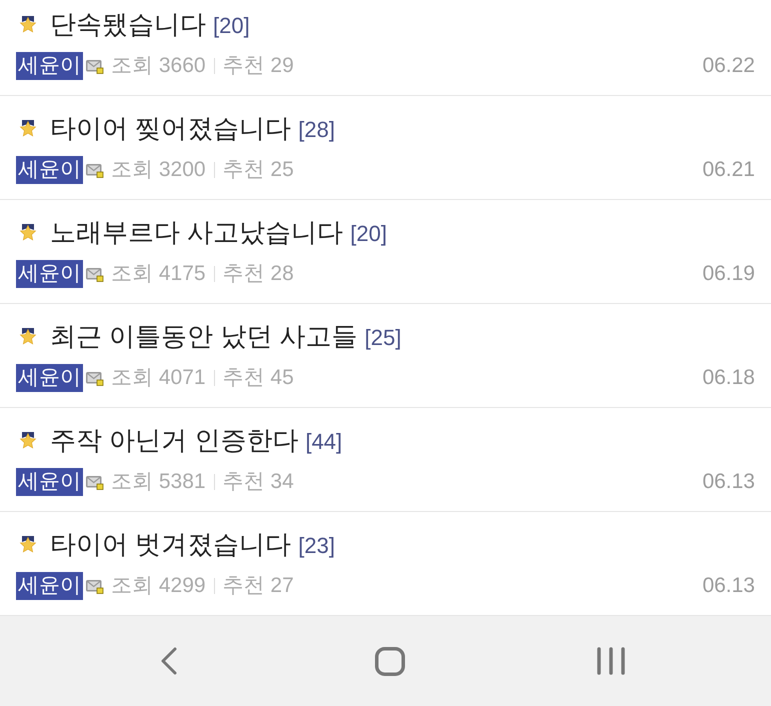 Image resolution: width=771 pixels, height=706 pixels. I want to click on comment-count: [28], so click(316, 130).